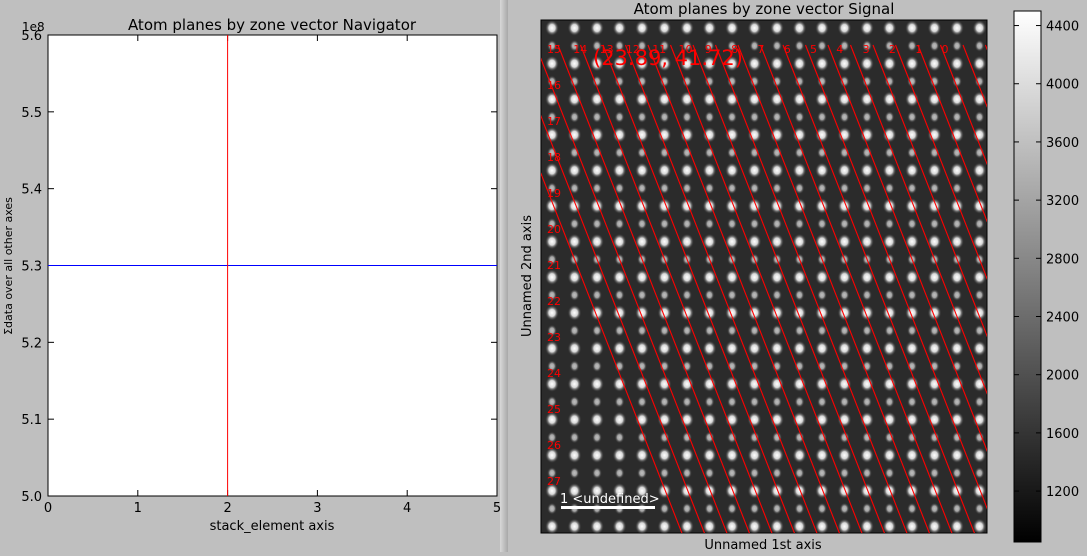  I want to click on plane-label: 21, so click(554, 265).